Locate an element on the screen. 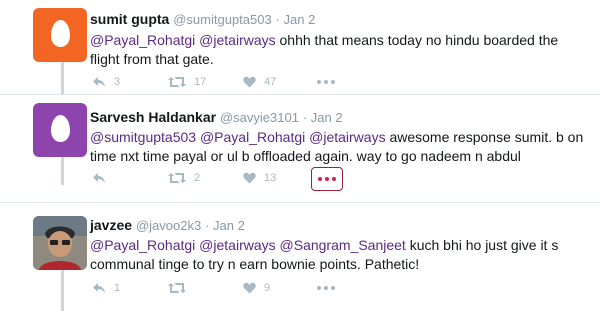 This screenshot has height=311, width=600. like-button: 9 is located at coordinates (256, 288).